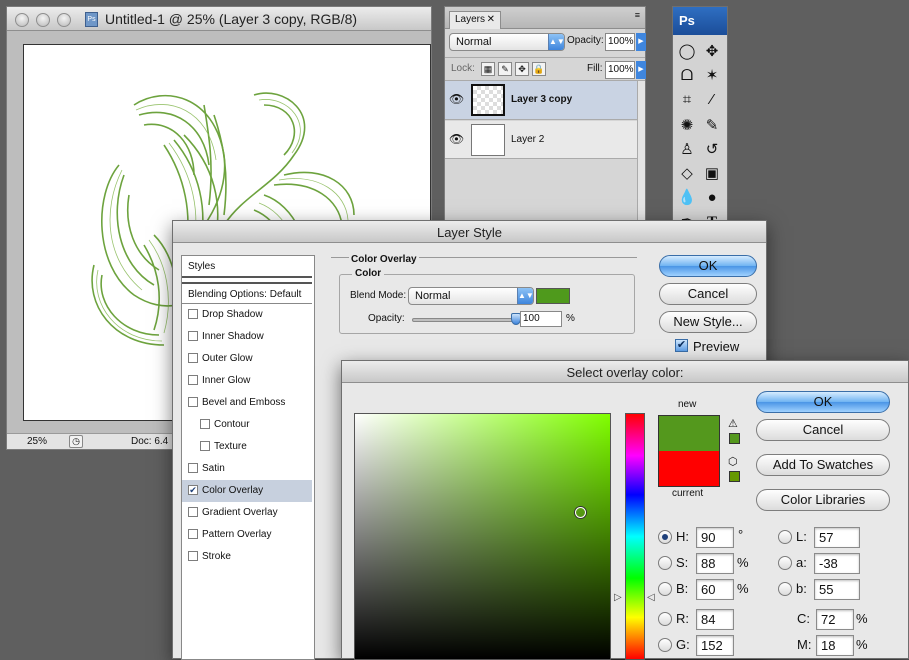  What do you see at coordinates (464, 320) in the screenshot?
I see `opacity-slider-track` at bounding box center [464, 320].